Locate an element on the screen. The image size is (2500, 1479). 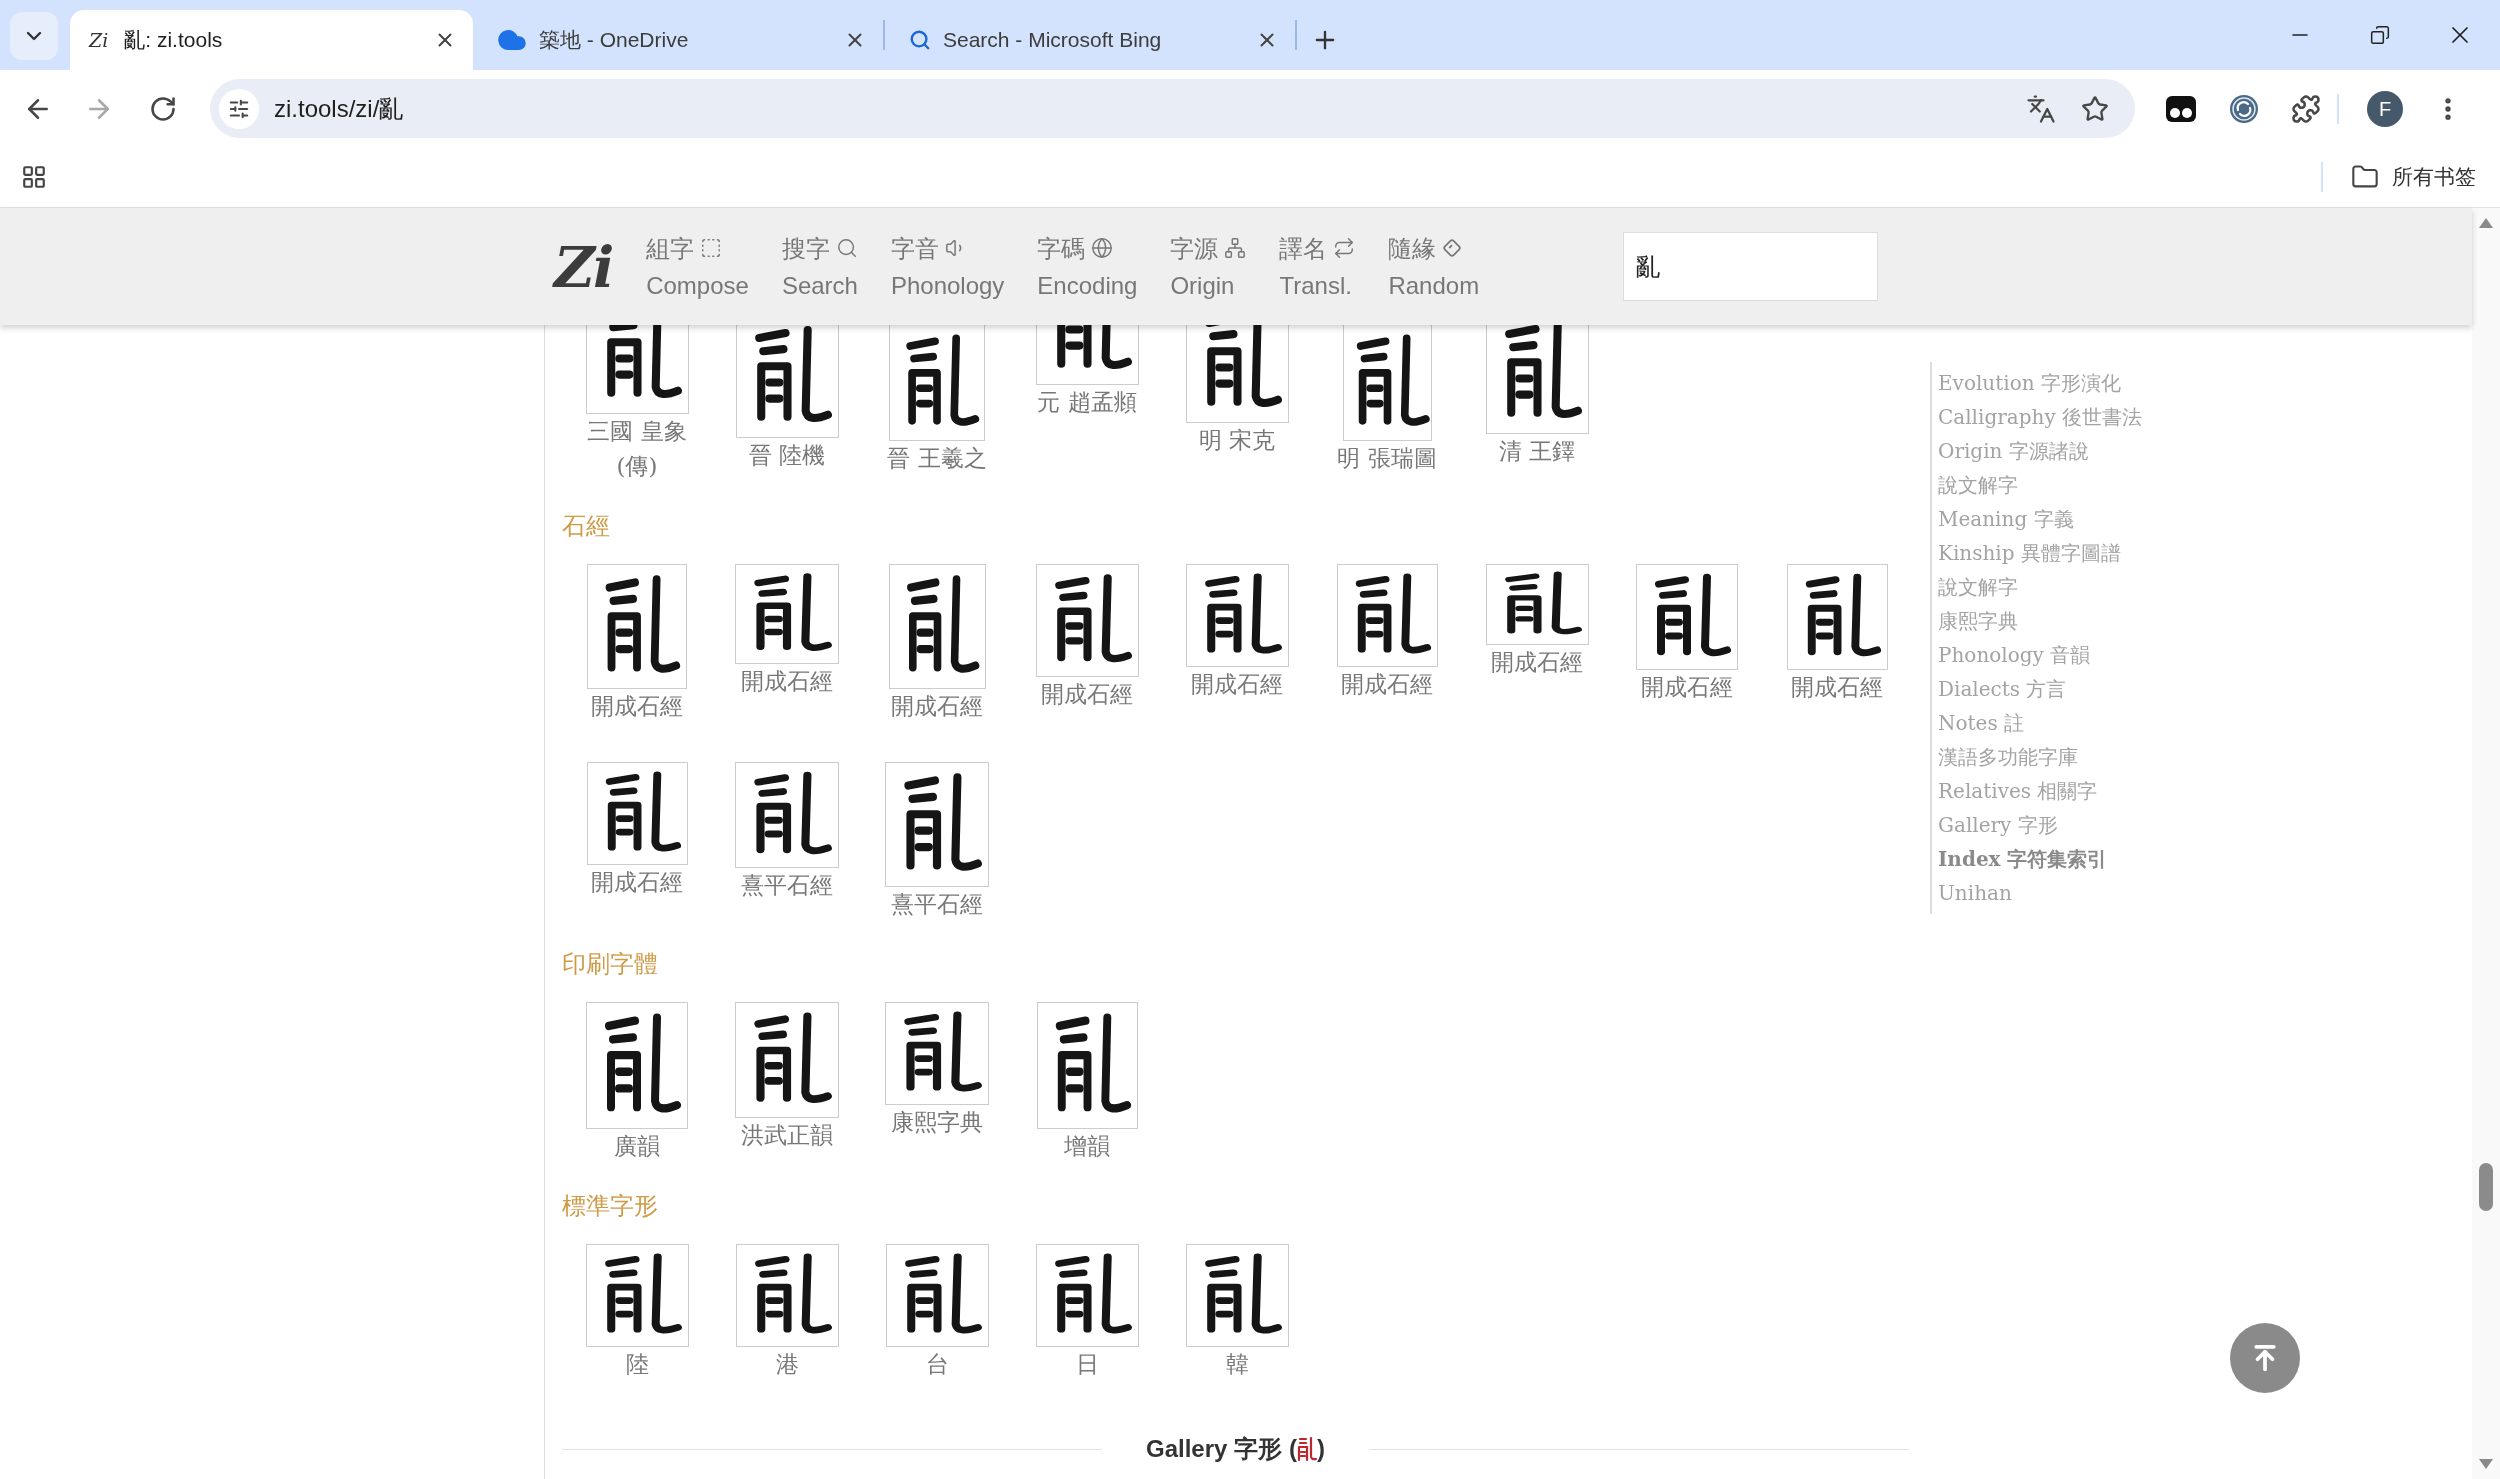
scrollbar-thumb is located at coordinates (2486, 1187).